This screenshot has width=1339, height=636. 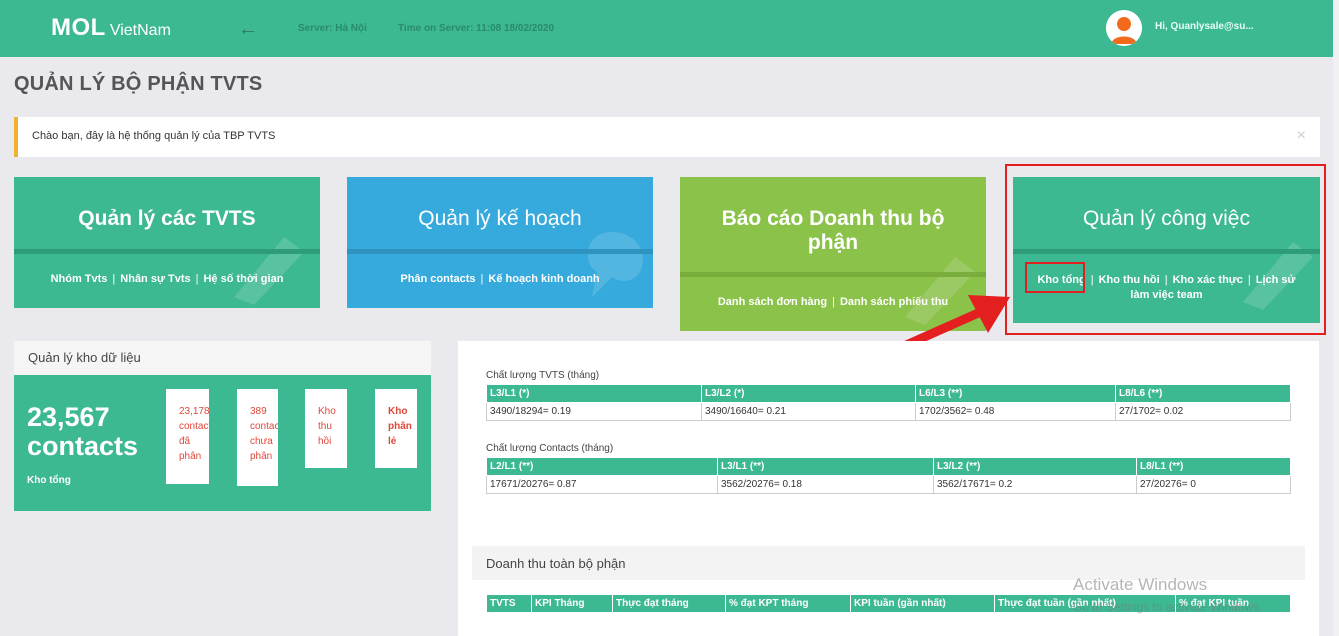 I want to click on link-nhan-su-tvts: Nhân sự Tvts, so click(x=155, y=279).